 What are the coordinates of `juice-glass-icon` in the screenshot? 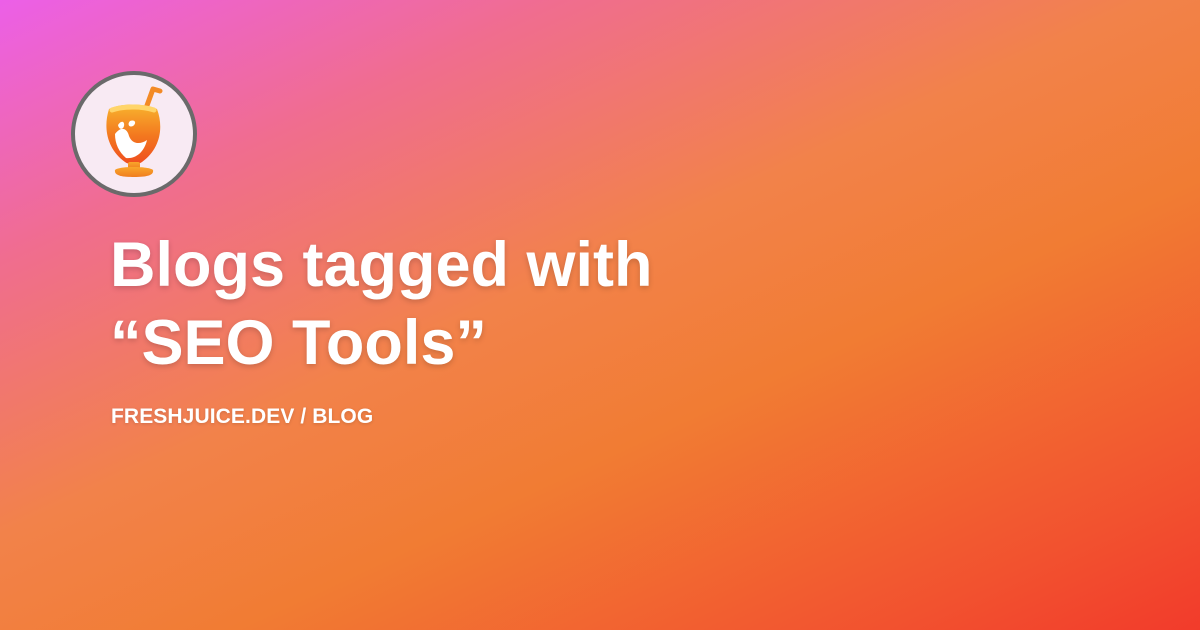 It's located at (134, 131).